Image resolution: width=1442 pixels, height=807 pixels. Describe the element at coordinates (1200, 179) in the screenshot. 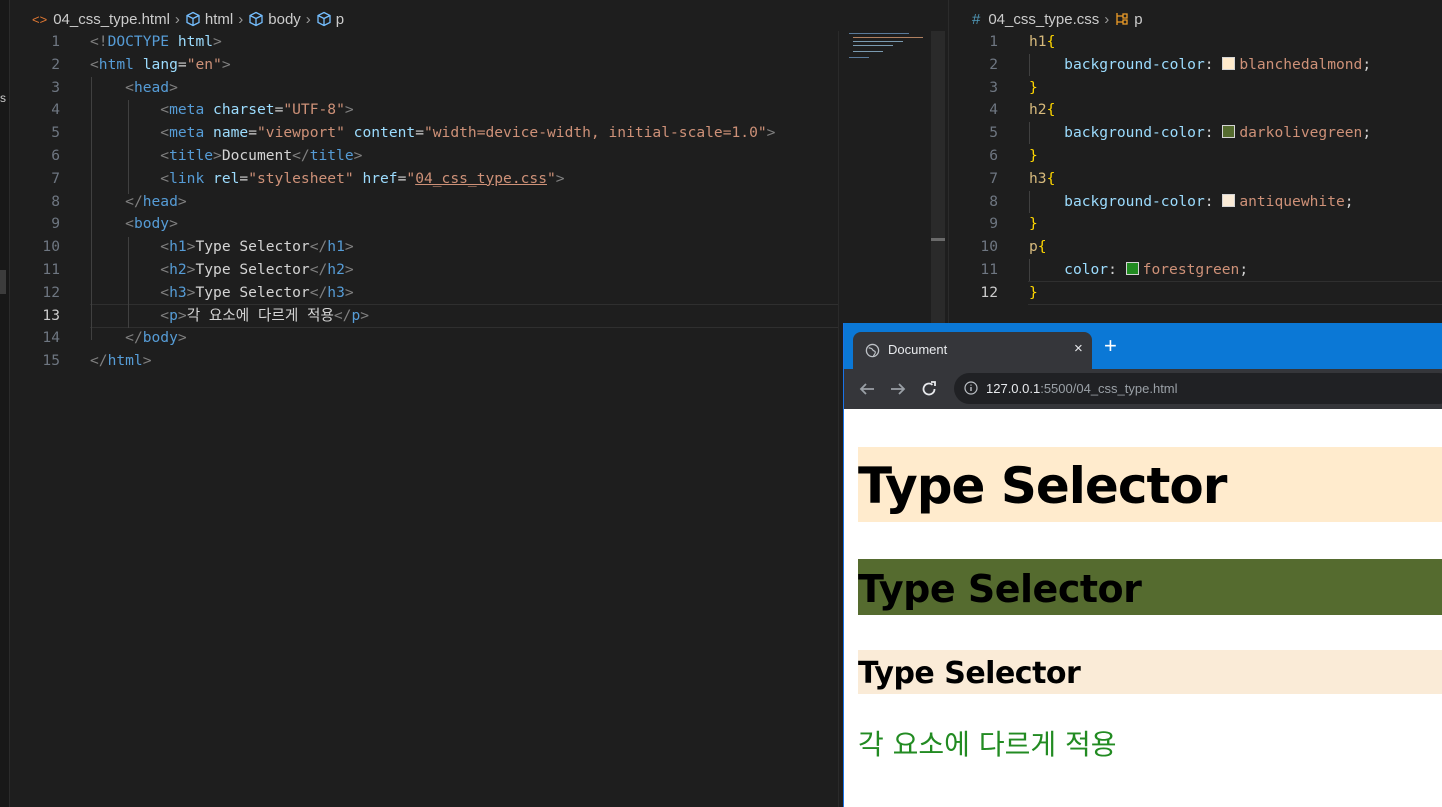

I see `code-line: 7 h3{` at that location.